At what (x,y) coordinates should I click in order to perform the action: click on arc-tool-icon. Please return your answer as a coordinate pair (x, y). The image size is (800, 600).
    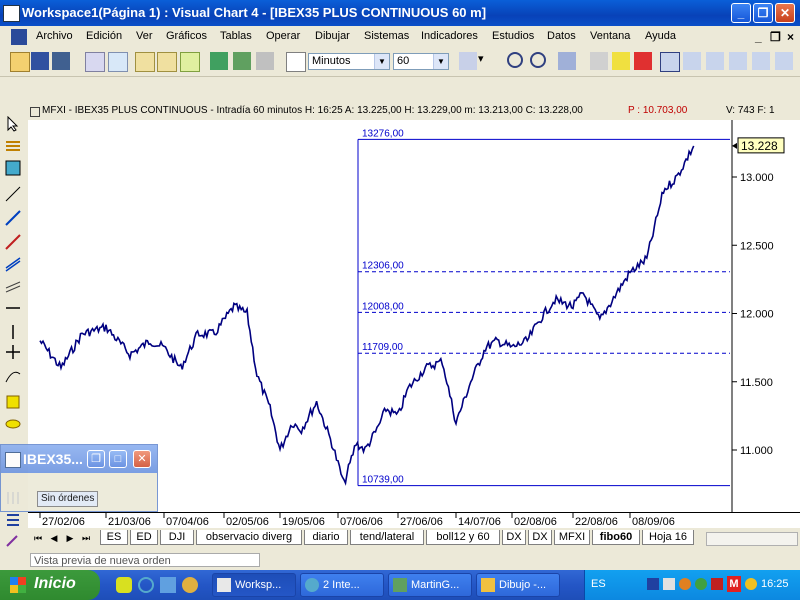
    Looking at the image, I should click on (13, 376).